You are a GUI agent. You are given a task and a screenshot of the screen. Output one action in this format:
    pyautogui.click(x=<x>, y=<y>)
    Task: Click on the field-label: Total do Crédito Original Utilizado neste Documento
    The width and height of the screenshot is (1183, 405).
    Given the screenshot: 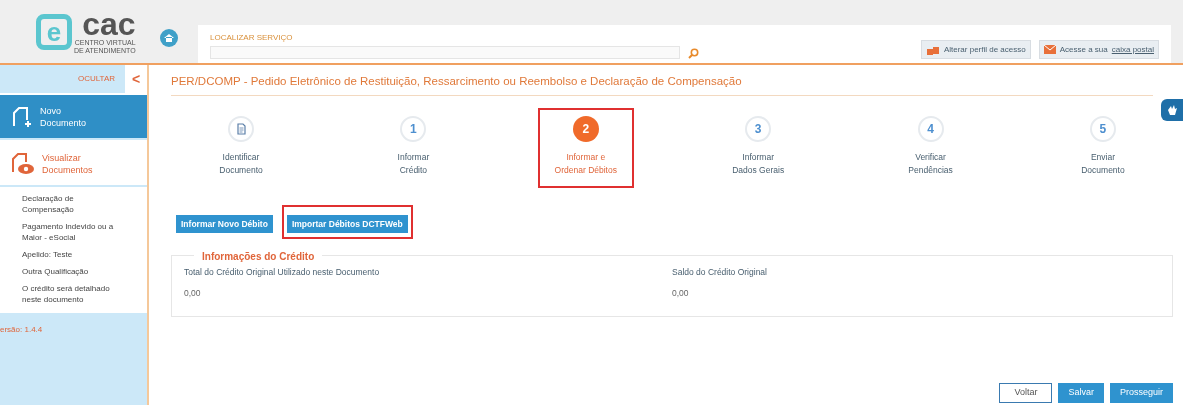 What is the action you would take?
    pyautogui.click(x=282, y=272)
    